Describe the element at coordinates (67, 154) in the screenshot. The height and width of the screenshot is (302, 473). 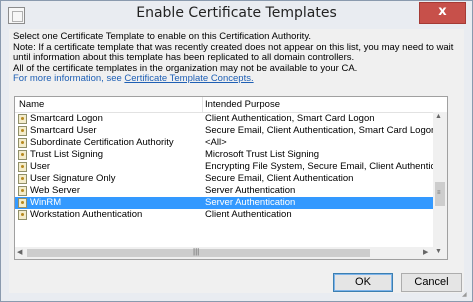
I see `template-name: Trust List Signing` at that location.